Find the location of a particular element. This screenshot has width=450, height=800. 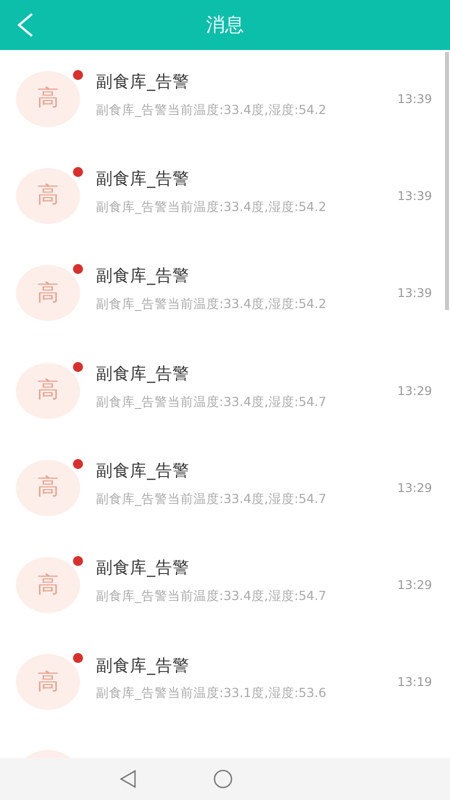

home-icon is located at coordinates (223, 779).